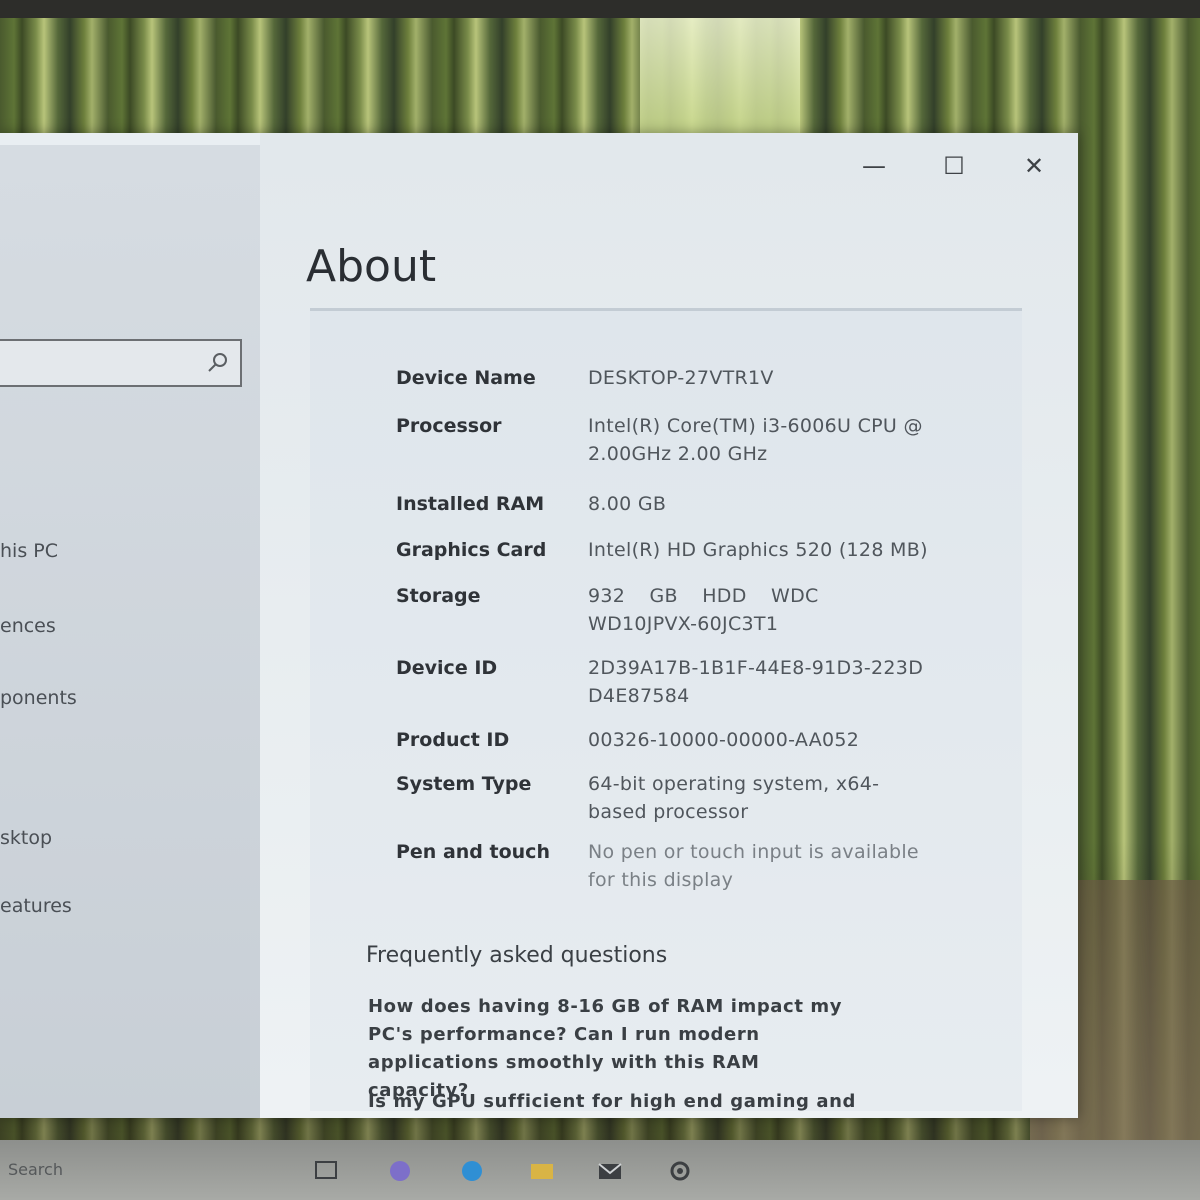  Describe the element at coordinates (29, 551) in the screenshot. I see `sidebar-item-about-this-pc: his PC` at that location.